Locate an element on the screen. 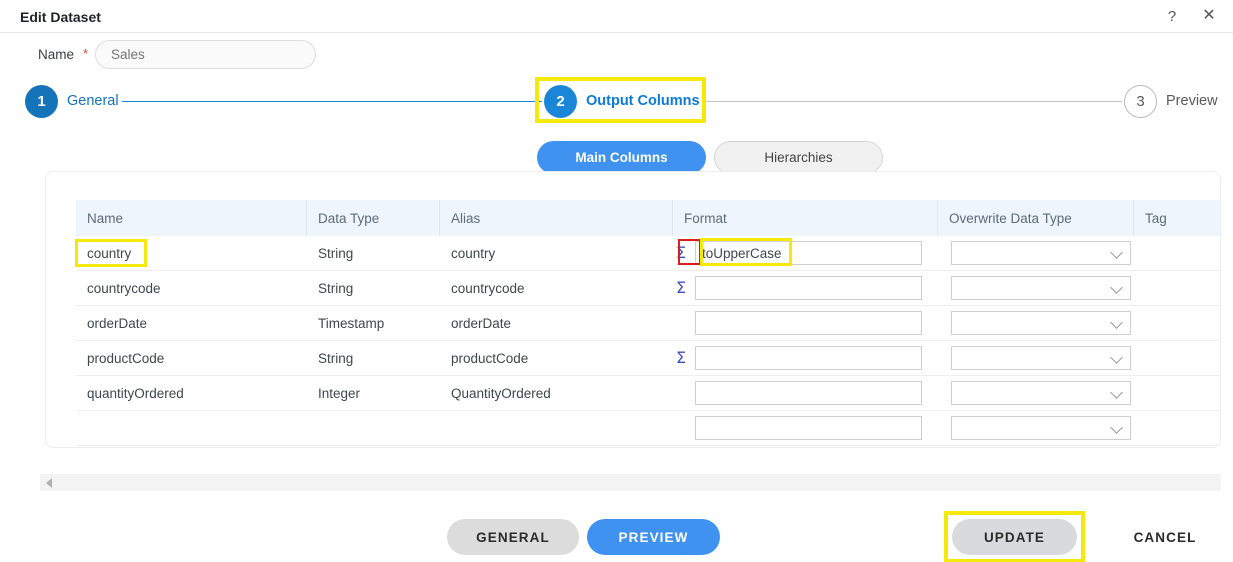 This screenshot has height=562, width=1233. cell-name: productCode is located at coordinates (126, 358).